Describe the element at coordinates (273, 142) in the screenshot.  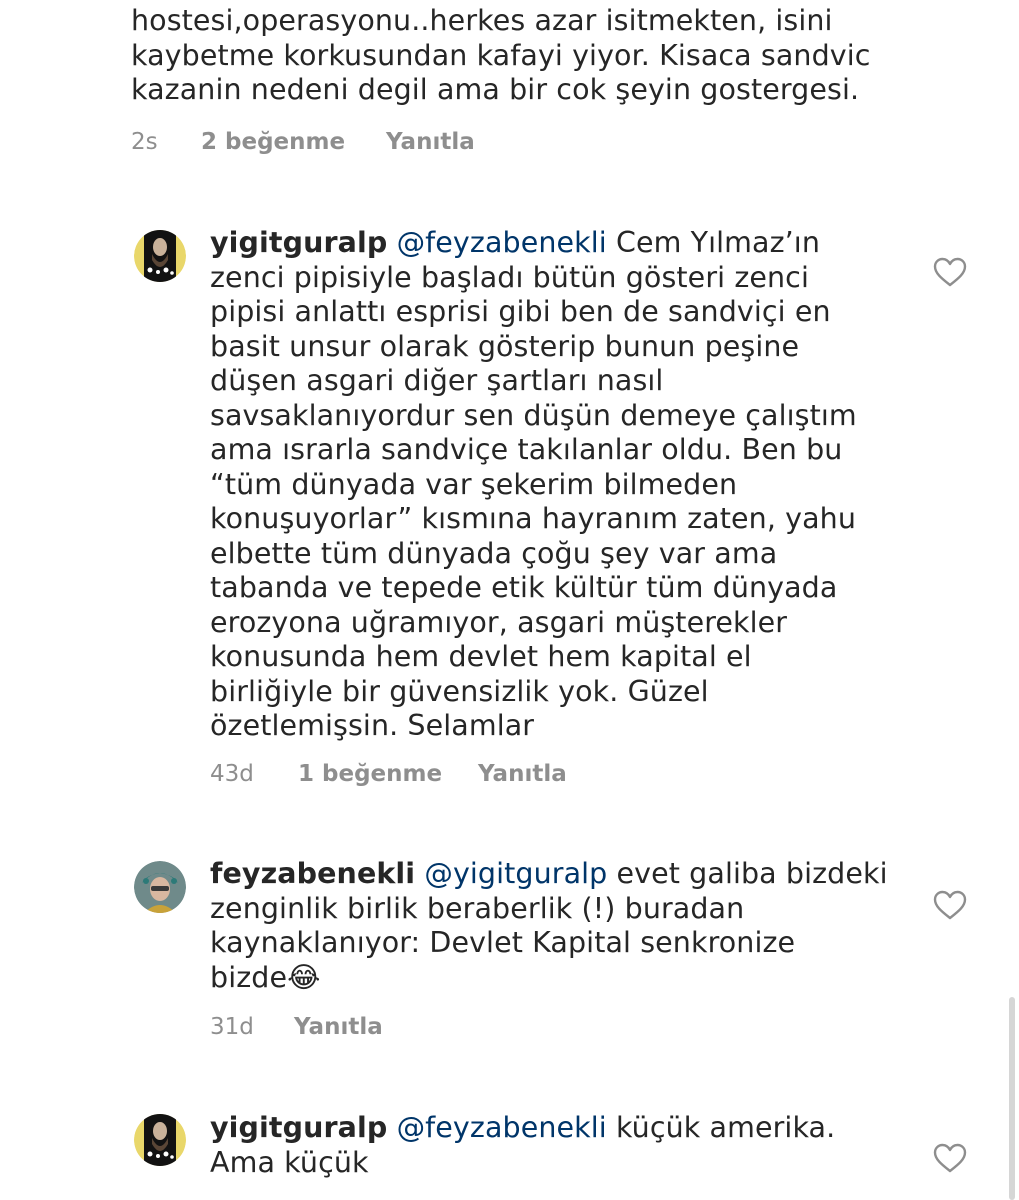
I see `likes-count-button: 2 beğenme` at that location.